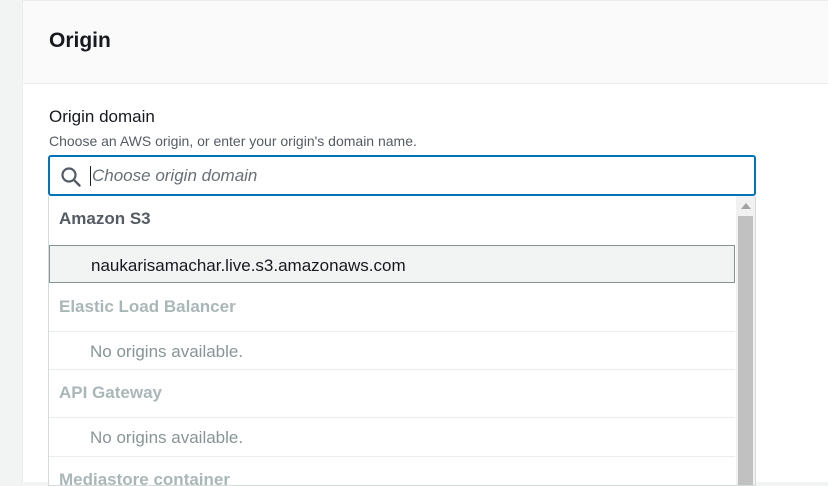 Image resolution: width=828 pixels, height=486 pixels. What do you see at coordinates (110, 392) in the screenshot?
I see `group-header-api-gateway: API Gateway` at bounding box center [110, 392].